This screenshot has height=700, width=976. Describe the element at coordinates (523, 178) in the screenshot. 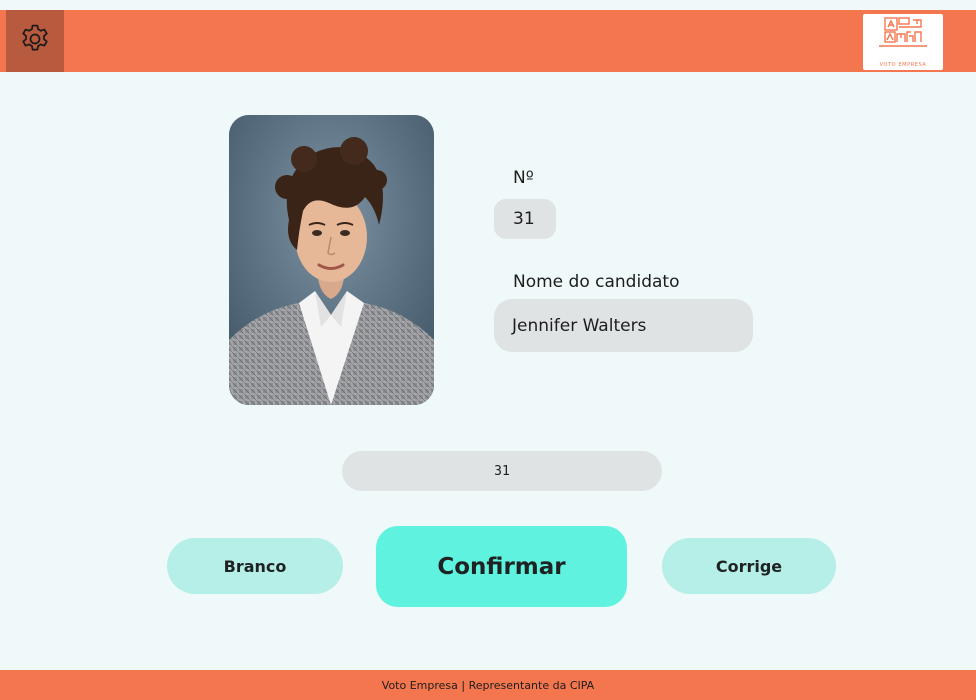

I see `candidate-number-label: Nº` at that location.